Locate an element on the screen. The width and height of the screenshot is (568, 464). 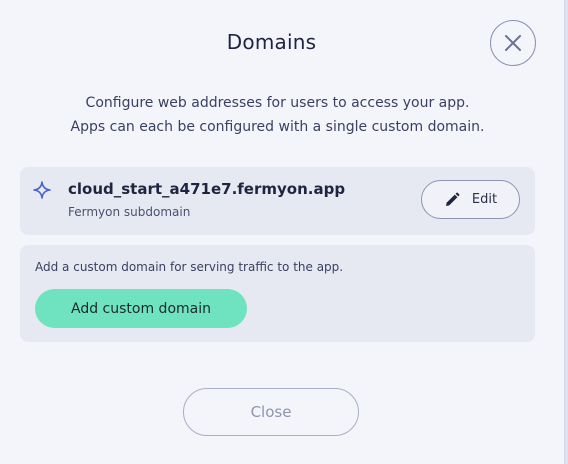
edit-button: Edit is located at coordinates (470, 199).